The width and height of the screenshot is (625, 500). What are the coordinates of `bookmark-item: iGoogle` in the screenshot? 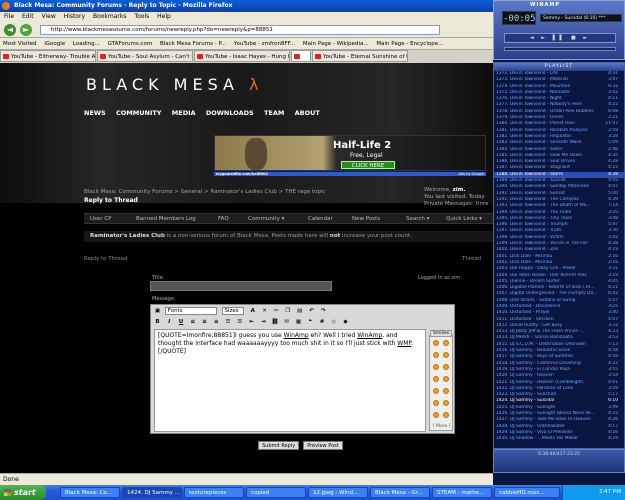 It's located at (54, 44).